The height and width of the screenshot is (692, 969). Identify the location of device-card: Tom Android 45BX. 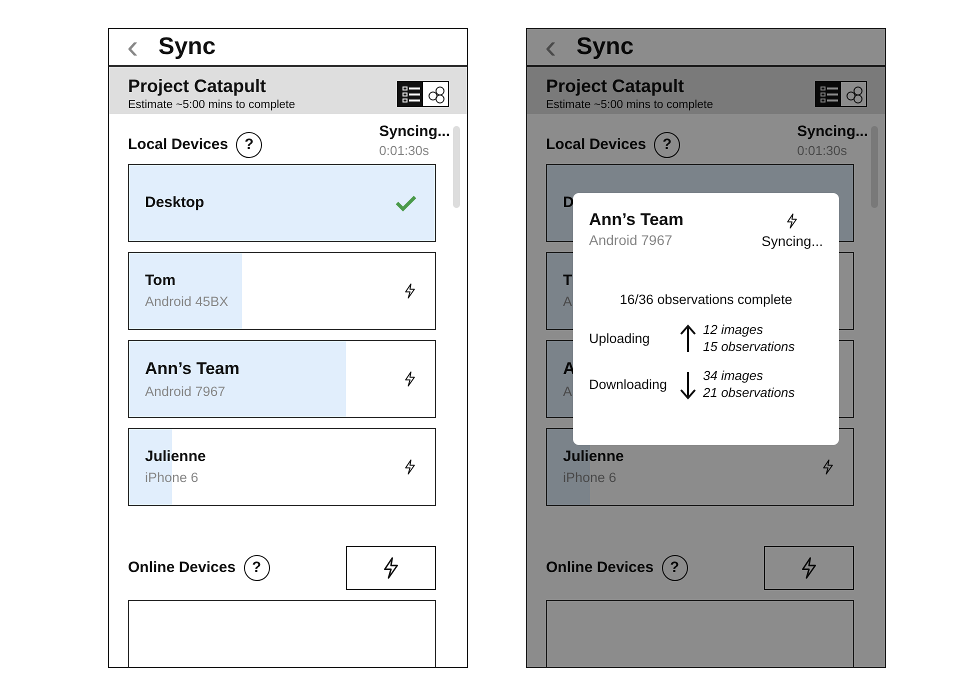
(282, 291).